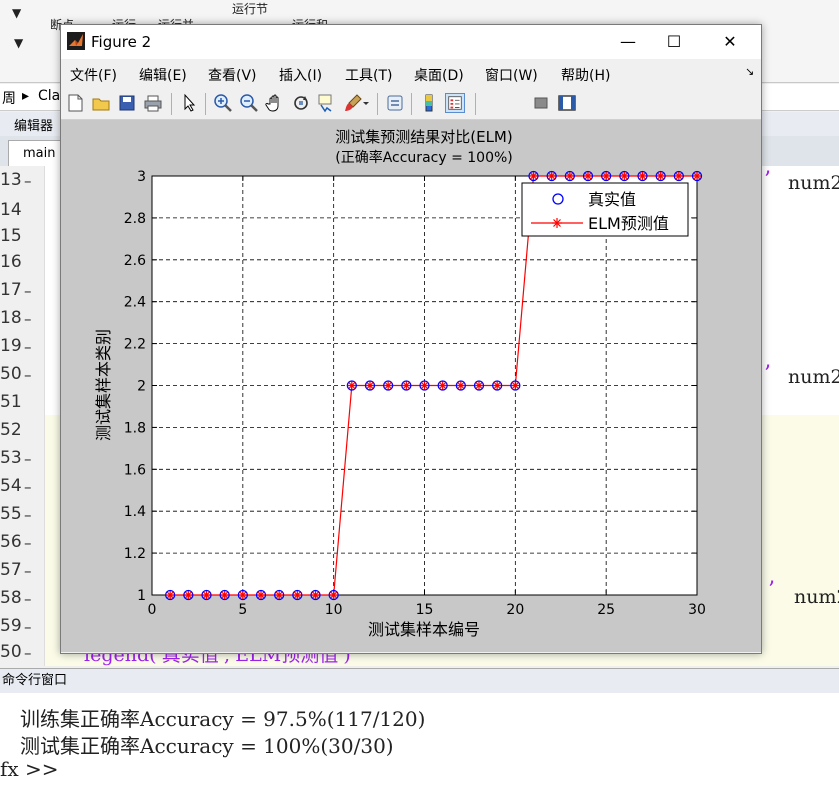 The width and height of the screenshot is (839, 804). I want to click on y-tick-label: 2.4, so click(135, 303).